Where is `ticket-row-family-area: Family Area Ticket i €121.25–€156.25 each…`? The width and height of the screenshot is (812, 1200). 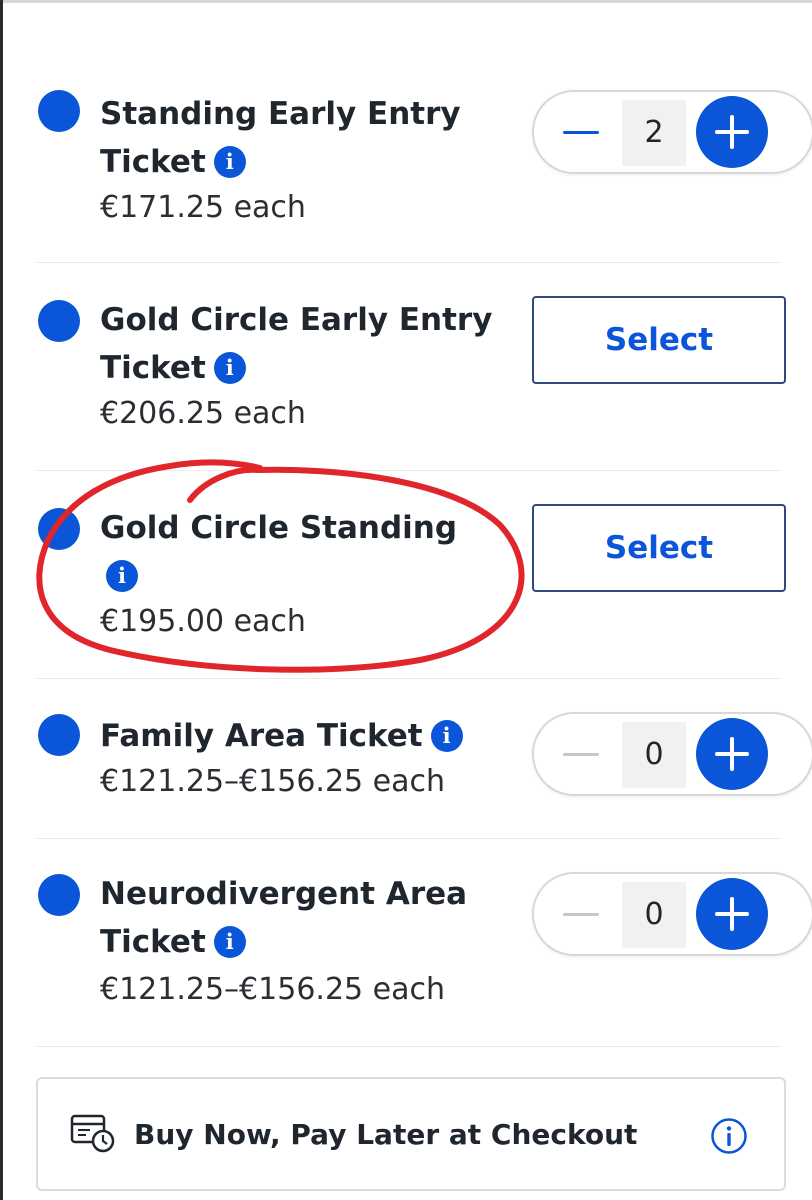 ticket-row-family-area: Family Area Ticket i €121.25–€156.25 each… is located at coordinates (424, 758).